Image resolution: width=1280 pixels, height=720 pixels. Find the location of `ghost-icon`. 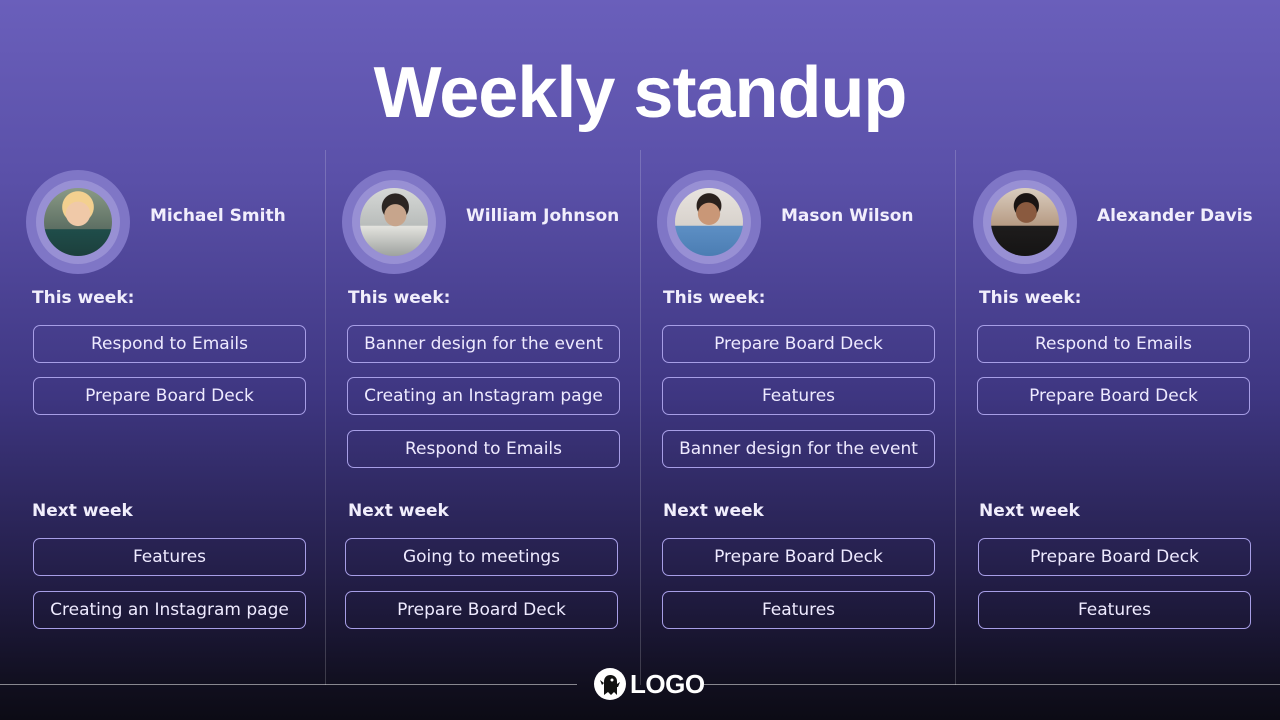

ghost-icon is located at coordinates (610, 684).